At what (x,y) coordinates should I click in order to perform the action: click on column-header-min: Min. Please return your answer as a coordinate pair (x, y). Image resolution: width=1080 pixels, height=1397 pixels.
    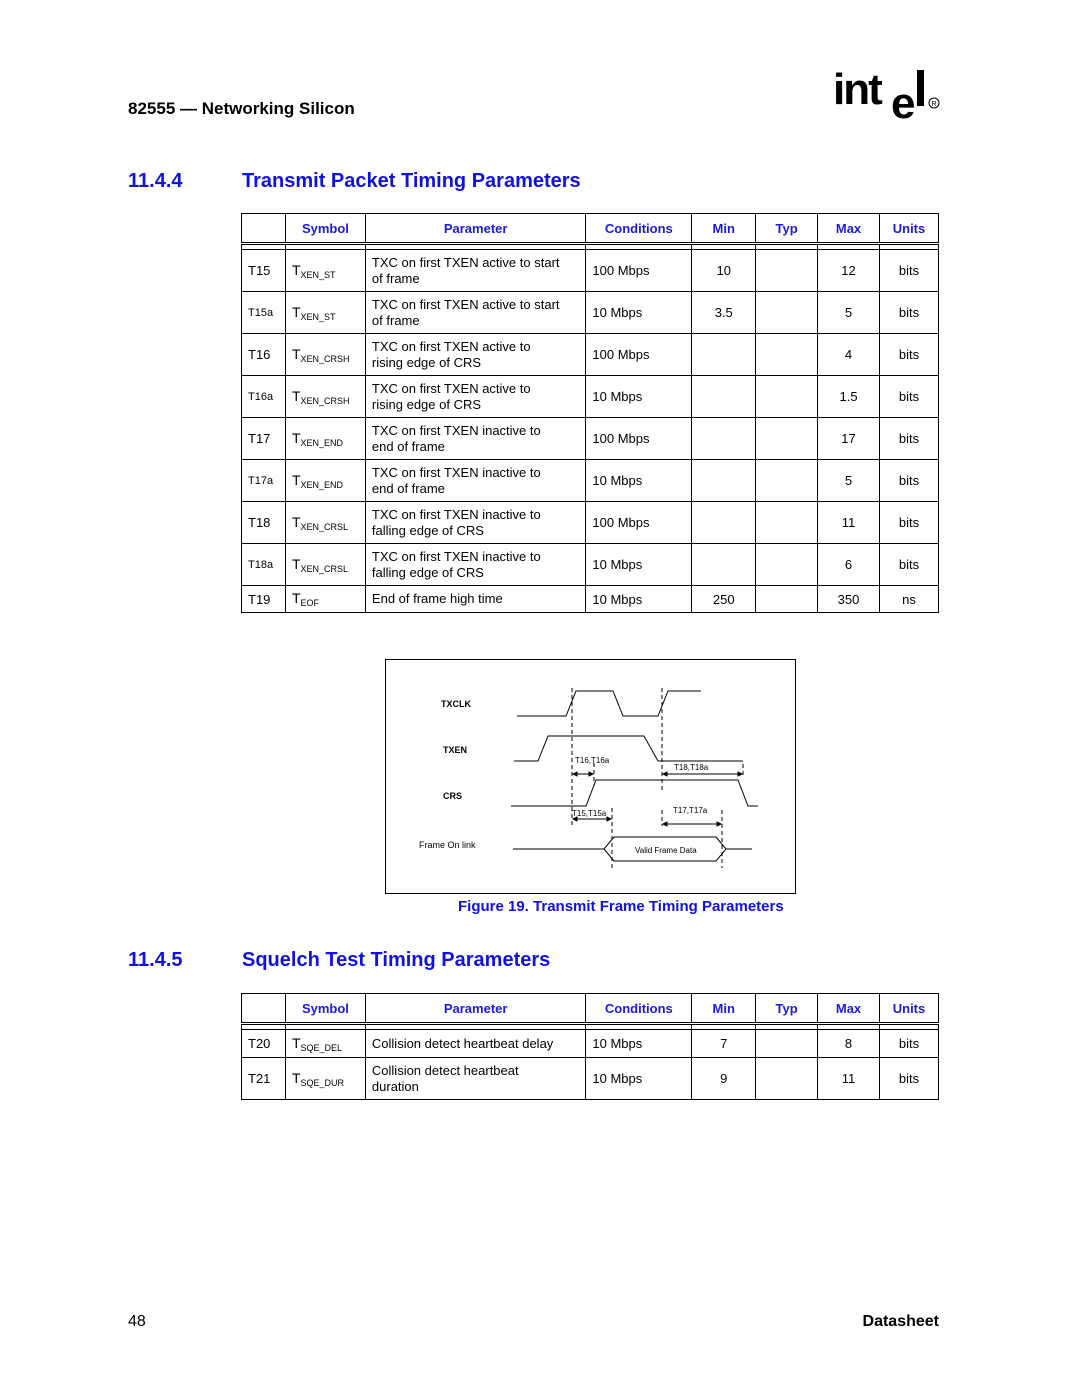
    Looking at the image, I should click on (724, 228).